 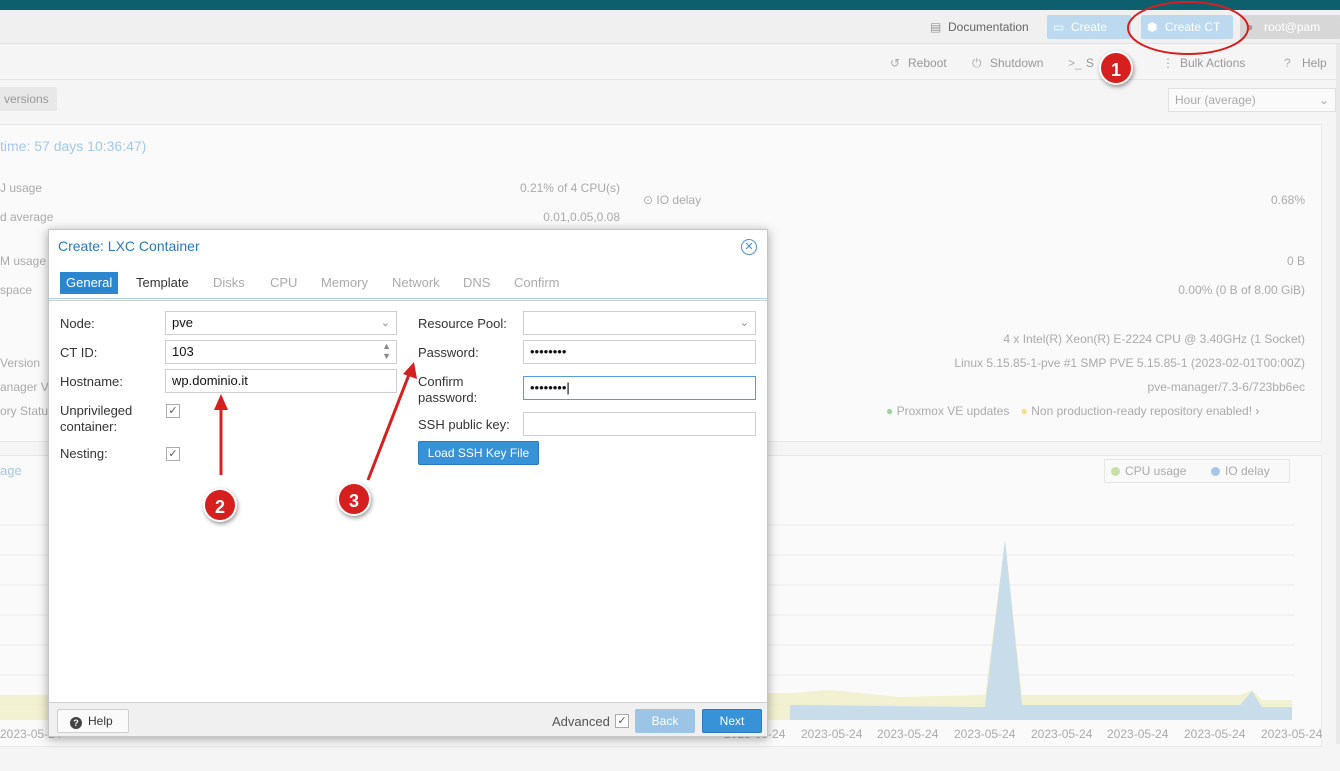 What do you see at coordinates (1116, 68) in the screenshot?
I see `annotation-1-badge: 1` at bounding box center [1116, 68].